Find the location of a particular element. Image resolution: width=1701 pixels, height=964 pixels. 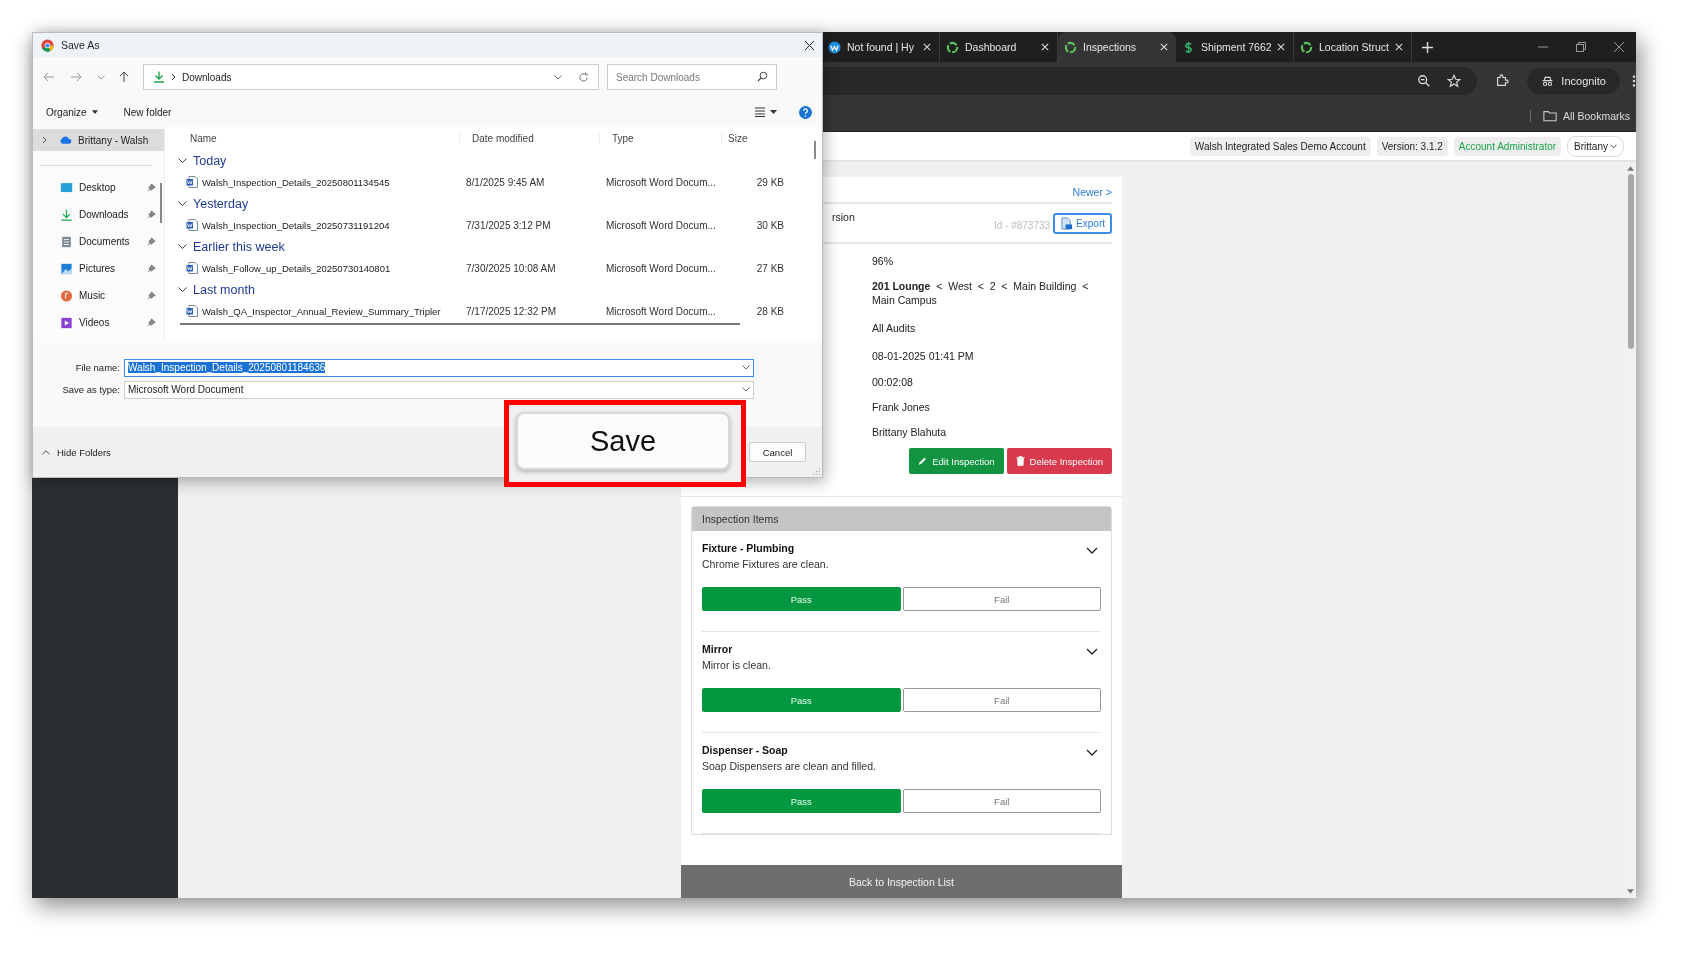

delete-button: Delete Inspection is located at coordinates (1059, 461).